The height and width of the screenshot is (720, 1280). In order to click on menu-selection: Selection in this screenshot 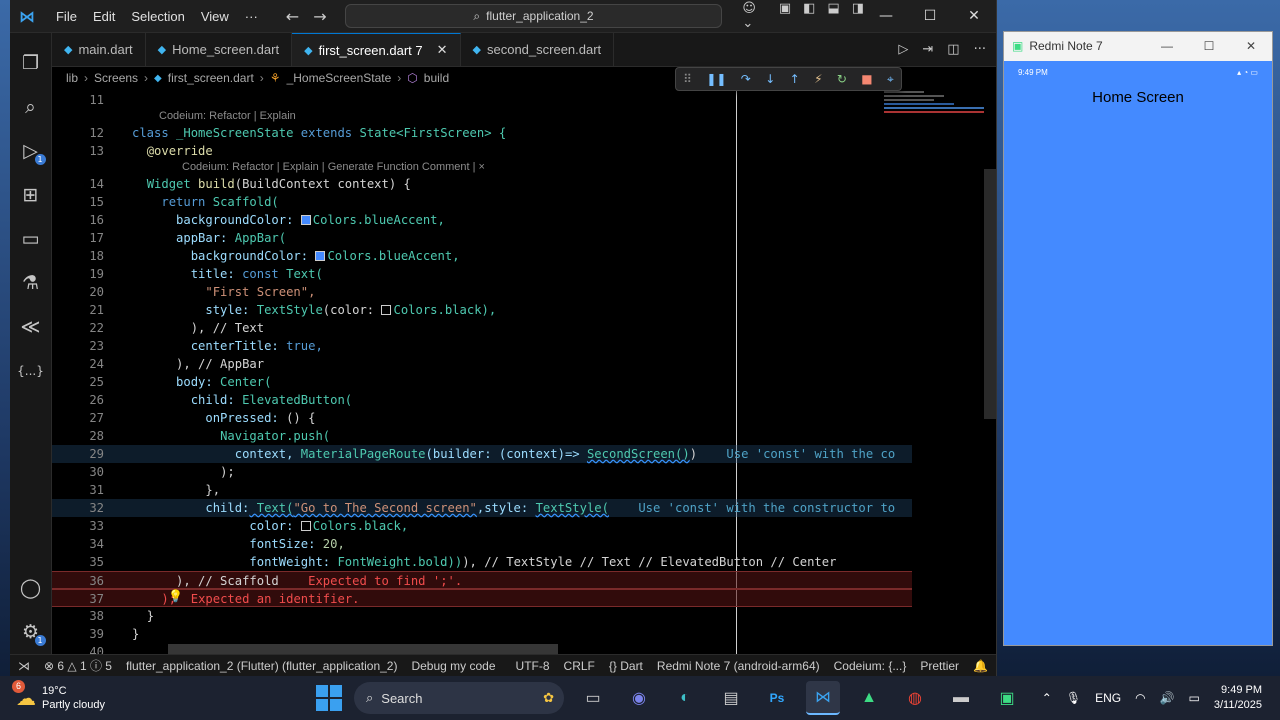, I will do `click(157, 16)`.